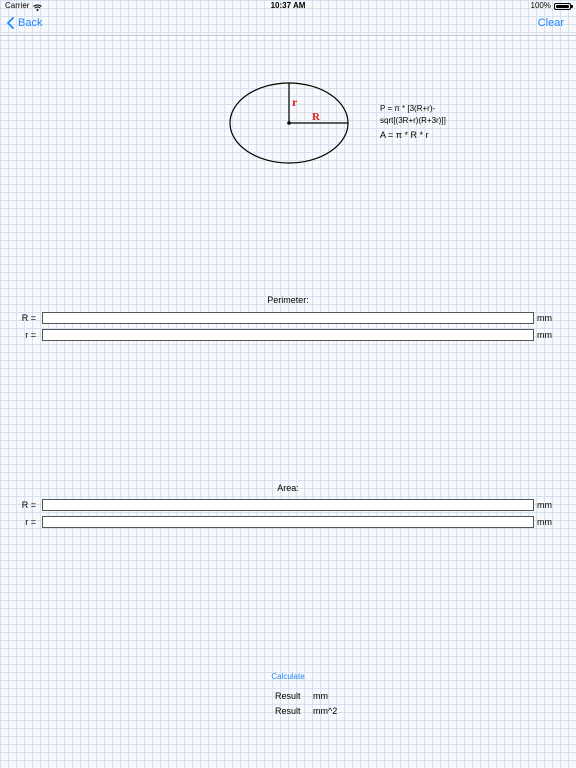 This screenshot has width=576, height=768. I want to click on perimeter-result-unit: mm, so click(320, 696).